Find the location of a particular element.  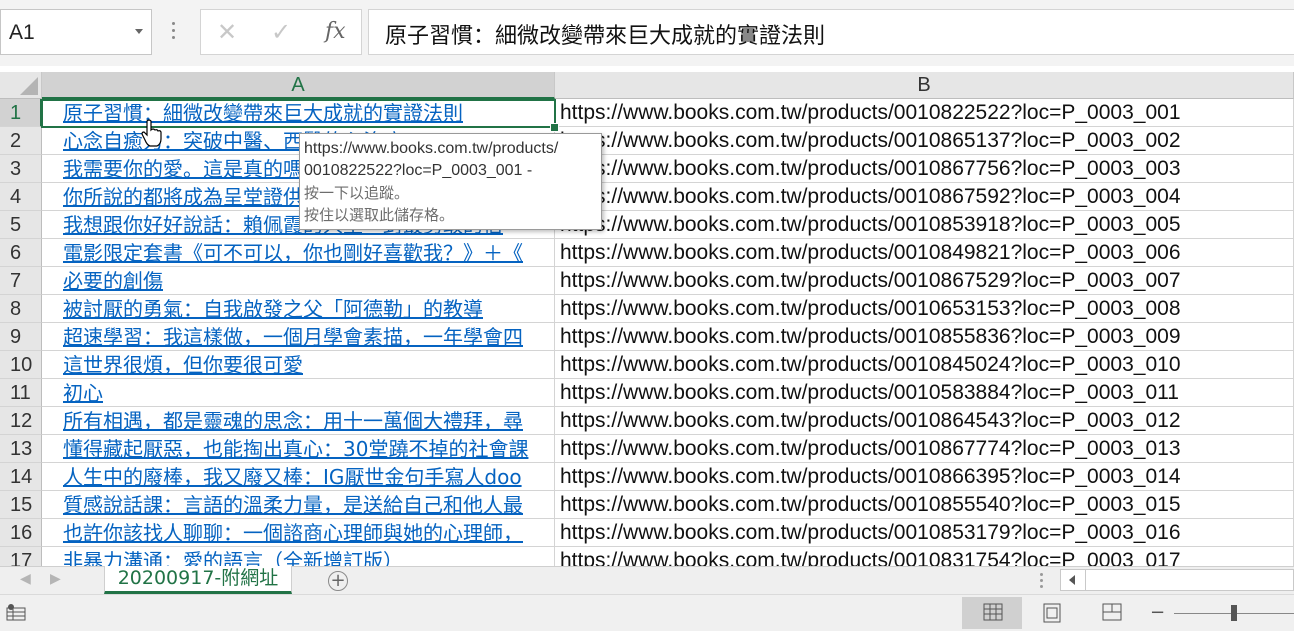

more-options-icon is located at coordinates (174, 32).